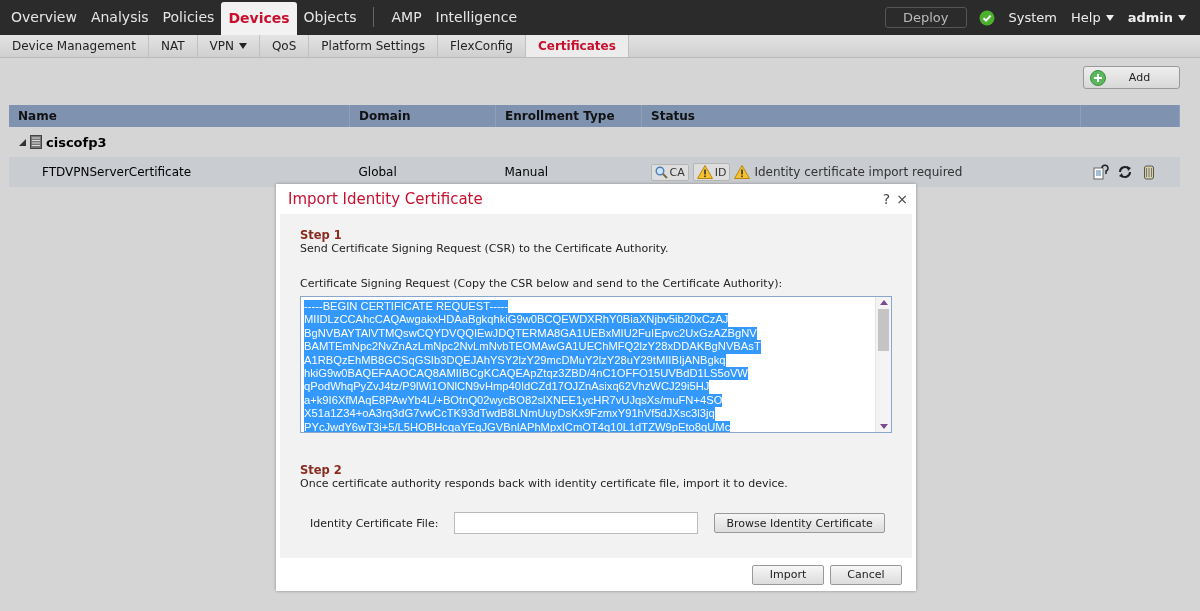 Image resolution: width=1200 pixels, height=611 pixels. Describe the element at coordinates (321, 470) in the screenshot. I see `step-heading: Step 2` at that location.